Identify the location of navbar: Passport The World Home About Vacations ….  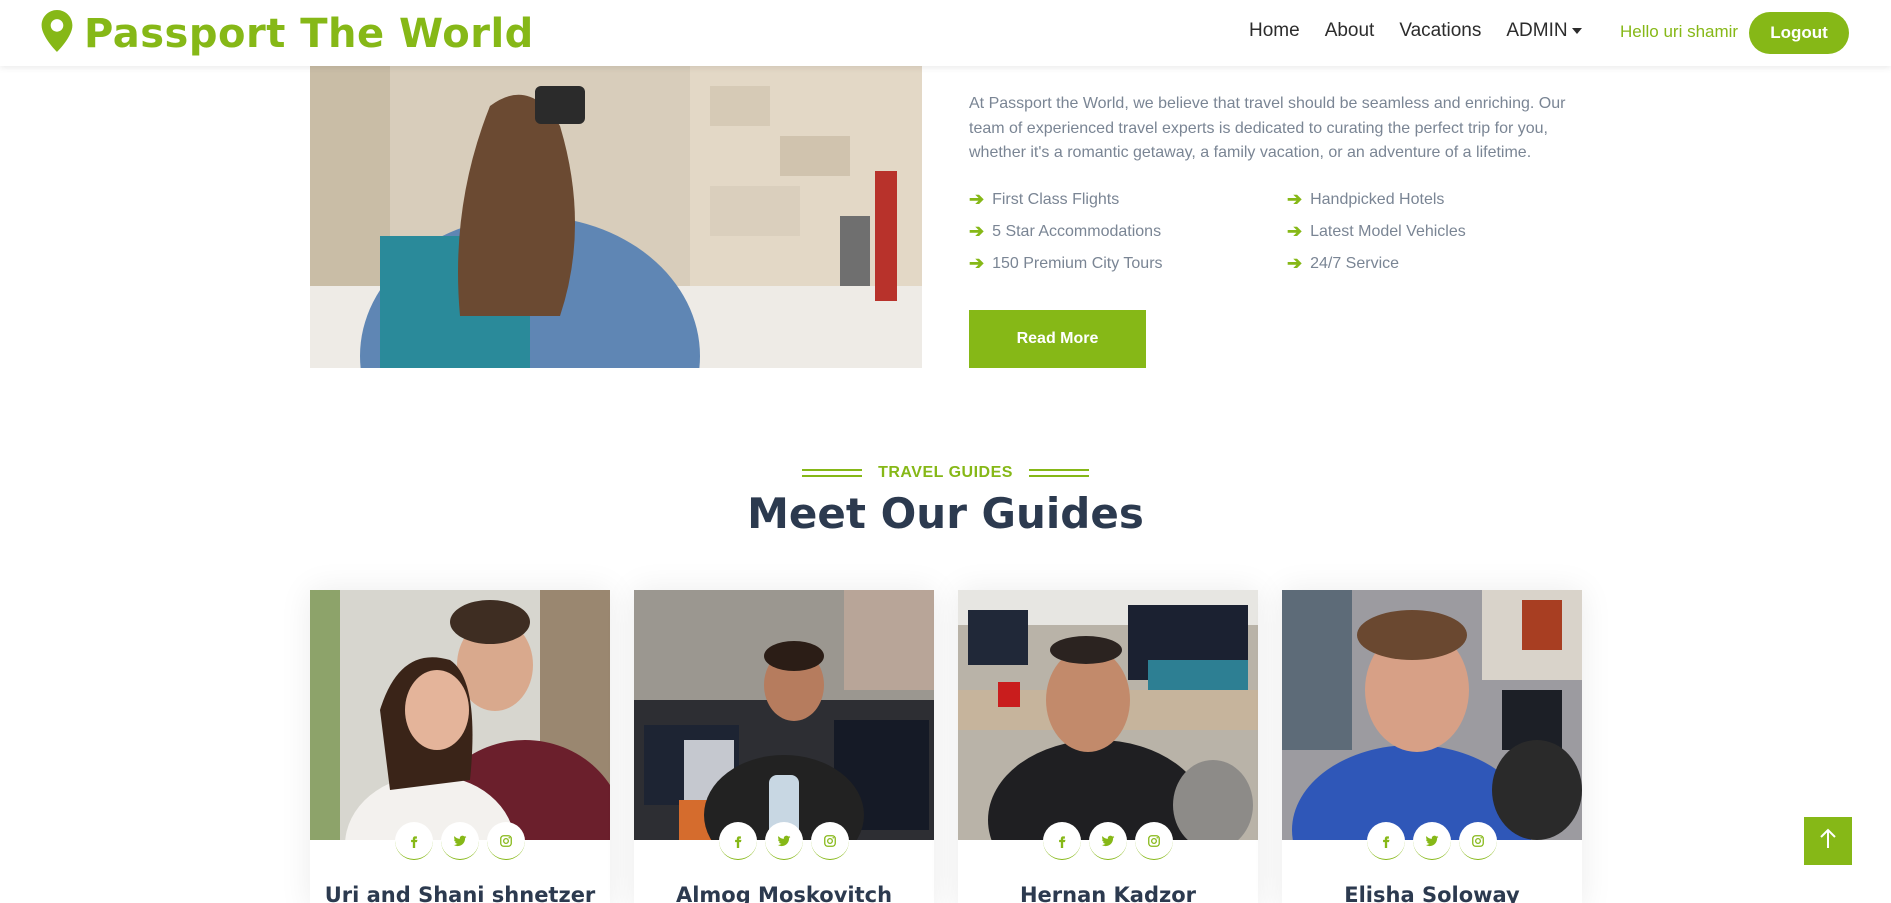
(945, 33).